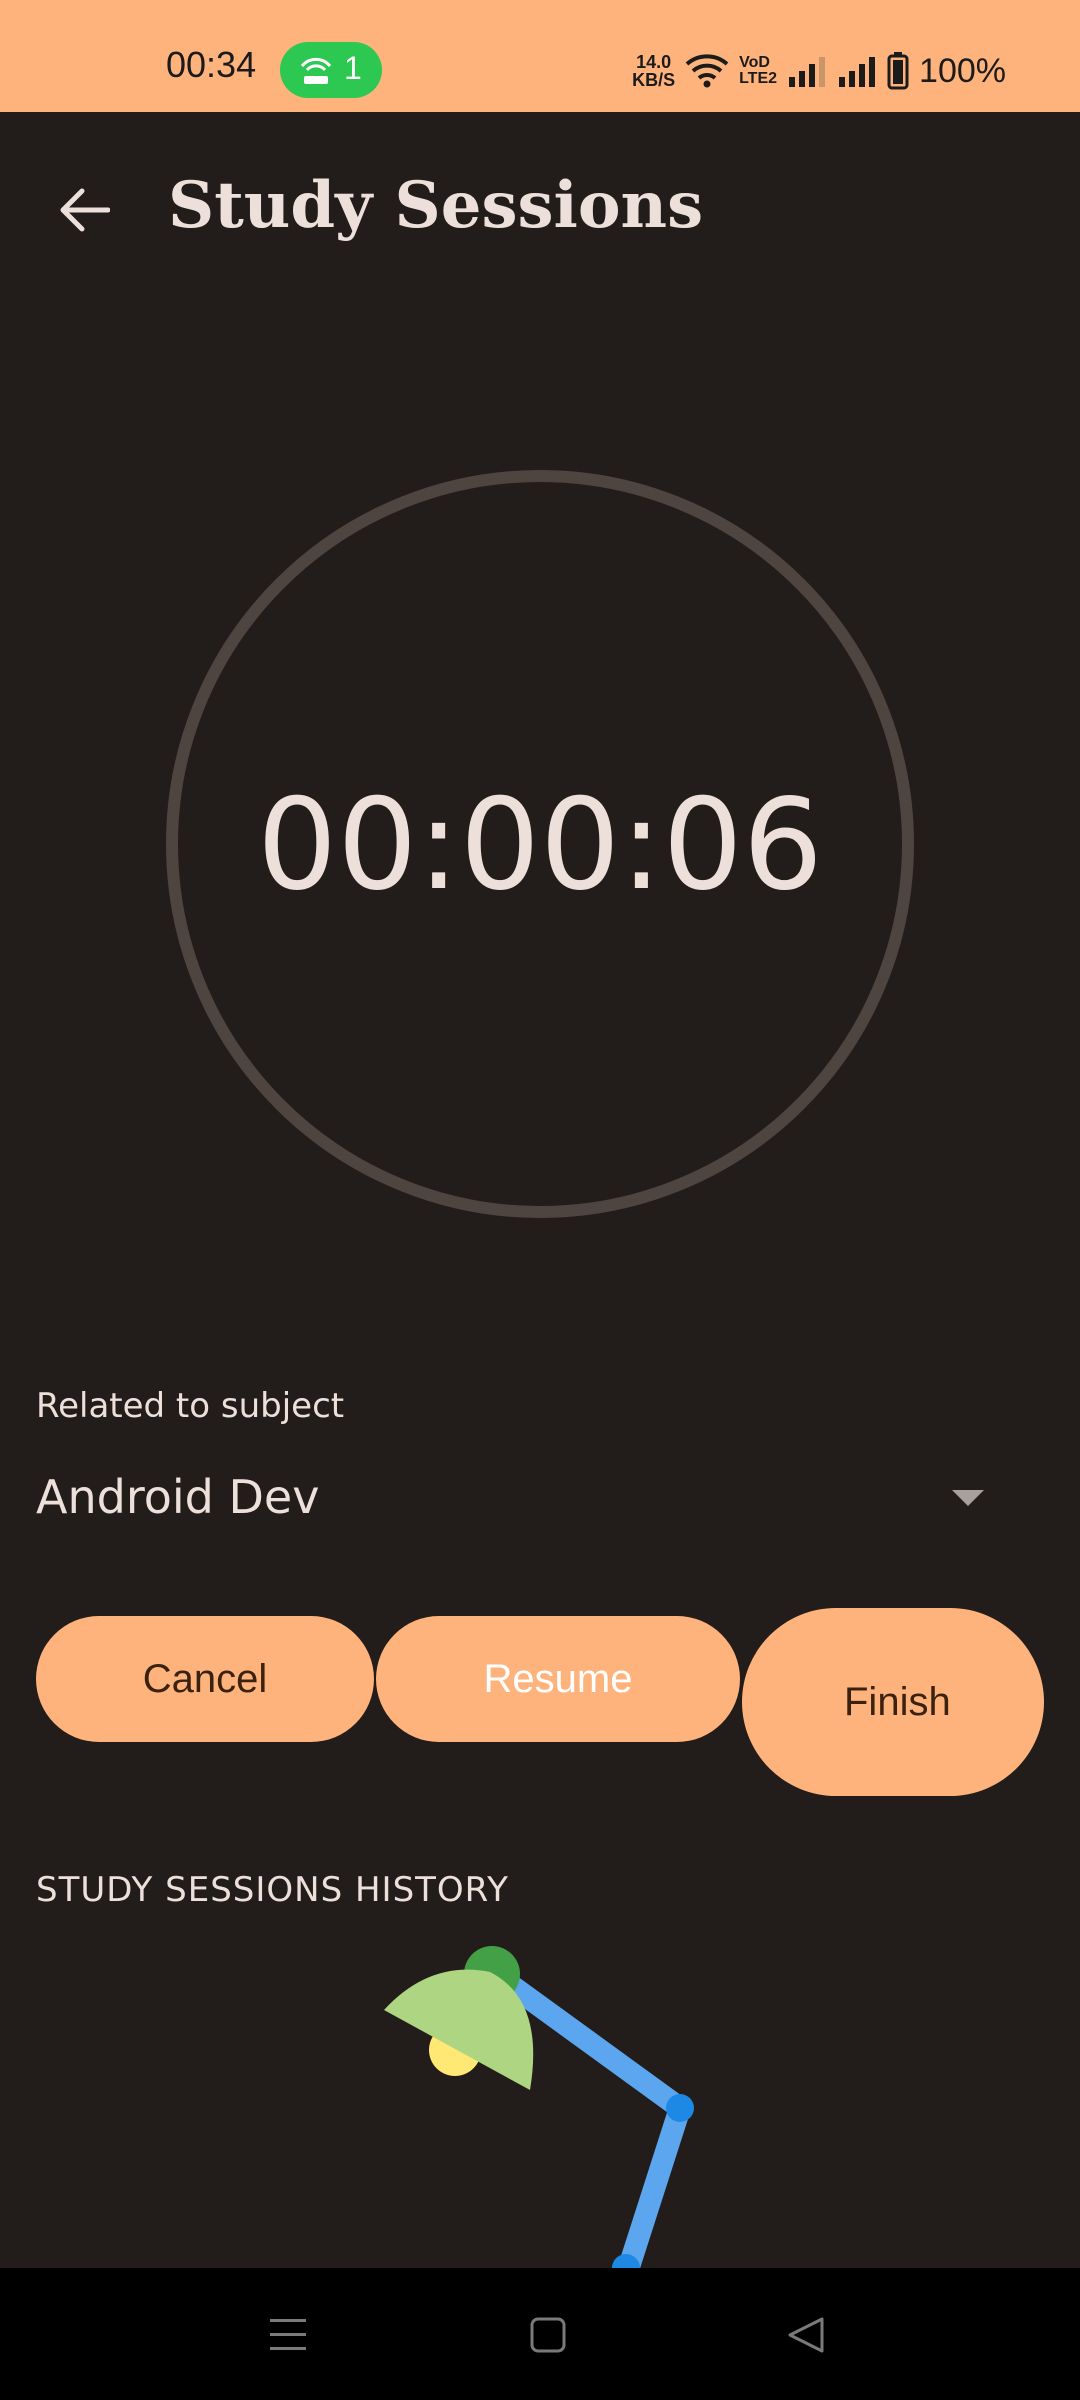  What do you see at coordinates (807, 72) in the screenshot?
I see `signal-icon-sim1` at bounding box center [807, 72].